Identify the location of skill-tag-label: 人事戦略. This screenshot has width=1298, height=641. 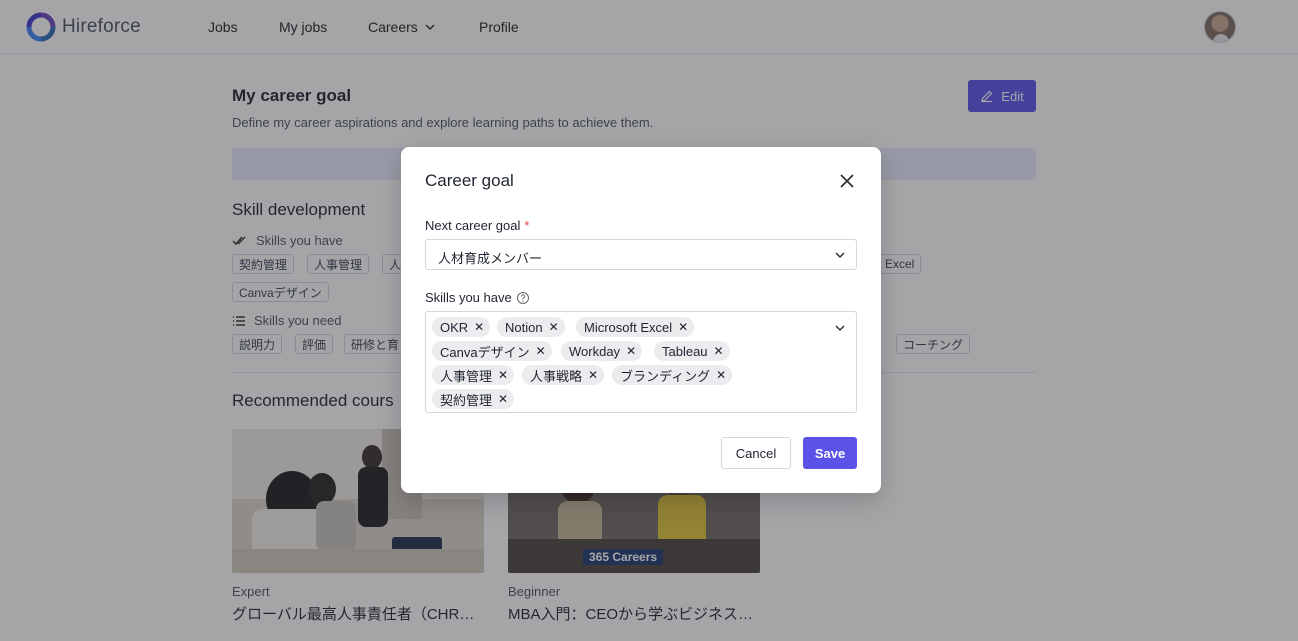
(556, 376).